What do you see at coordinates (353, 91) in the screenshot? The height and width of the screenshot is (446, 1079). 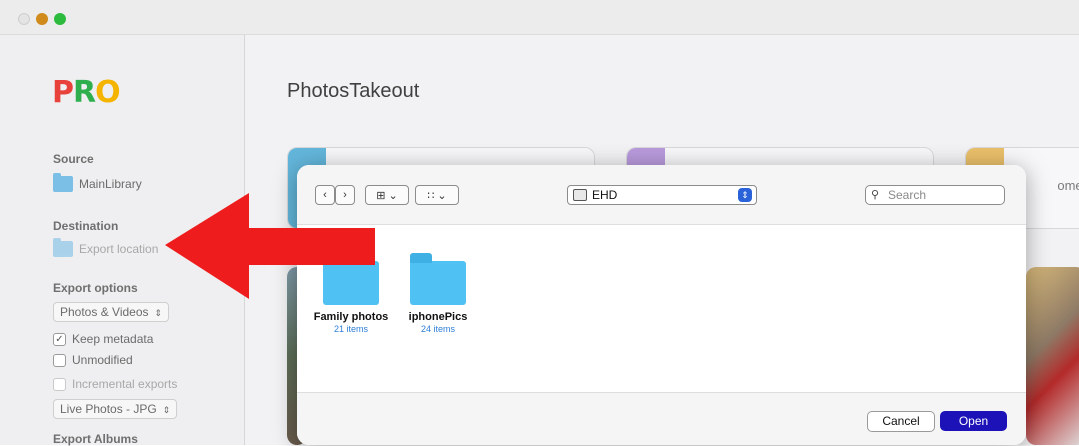 I see `page-title: PhotosTakeout` at bounding box center [353, 91].